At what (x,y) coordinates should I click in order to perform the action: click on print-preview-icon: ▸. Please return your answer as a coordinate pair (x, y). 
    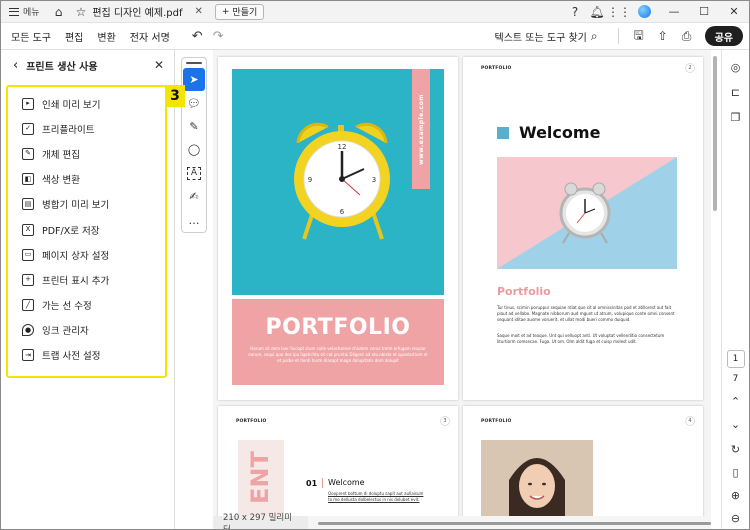
    Looking at the image, I should click on (28, 103).